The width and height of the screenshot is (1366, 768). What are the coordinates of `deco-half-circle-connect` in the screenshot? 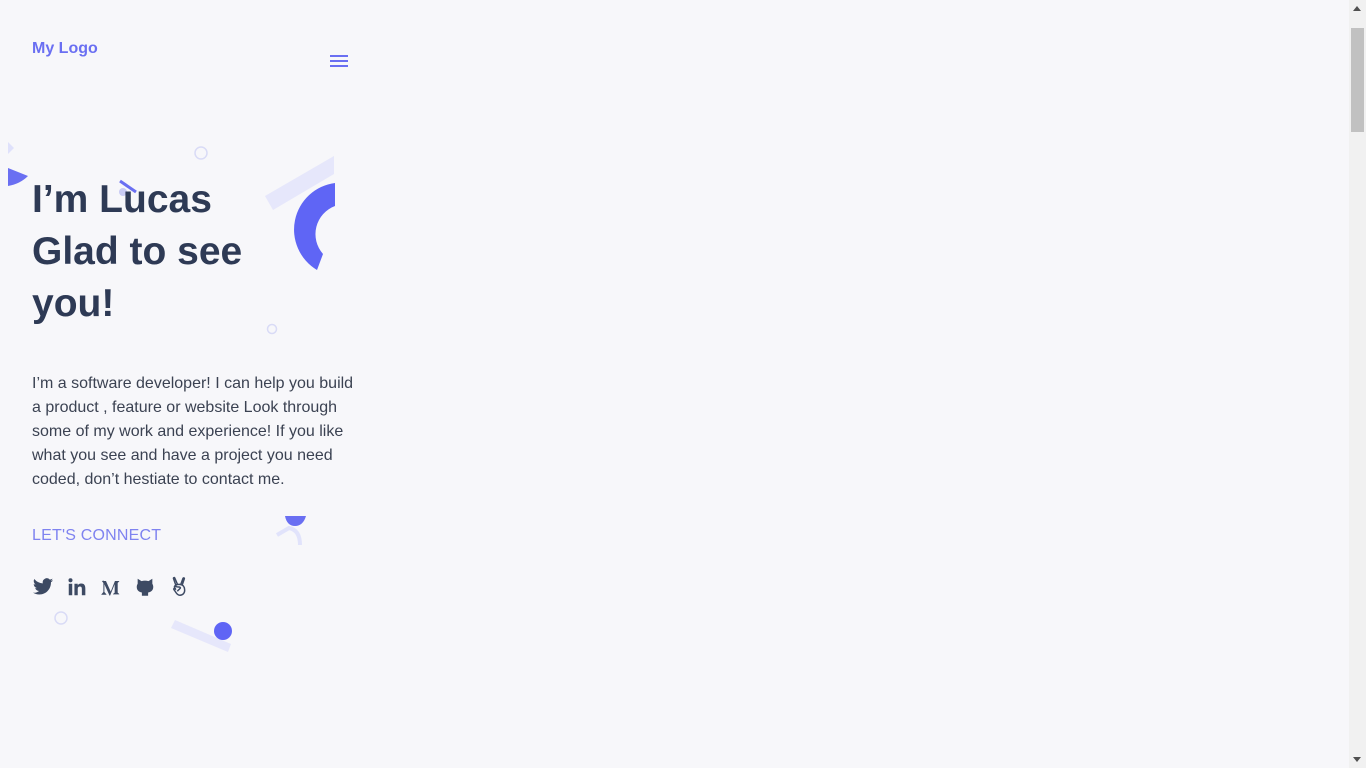 It's located at (295, 521).